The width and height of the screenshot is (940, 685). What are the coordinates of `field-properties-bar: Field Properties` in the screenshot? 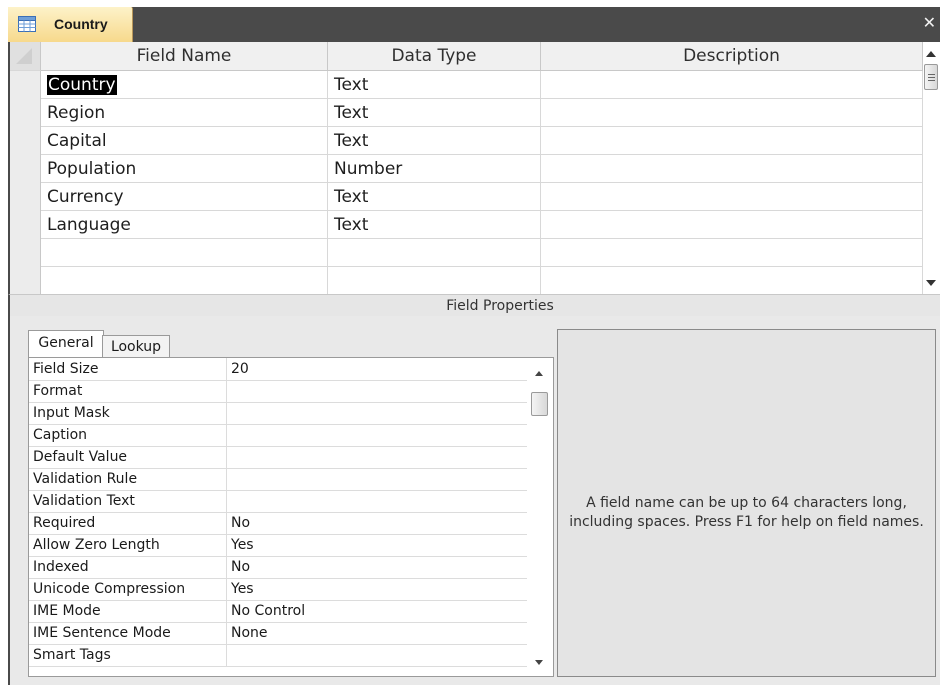 It's located at (474, 305).